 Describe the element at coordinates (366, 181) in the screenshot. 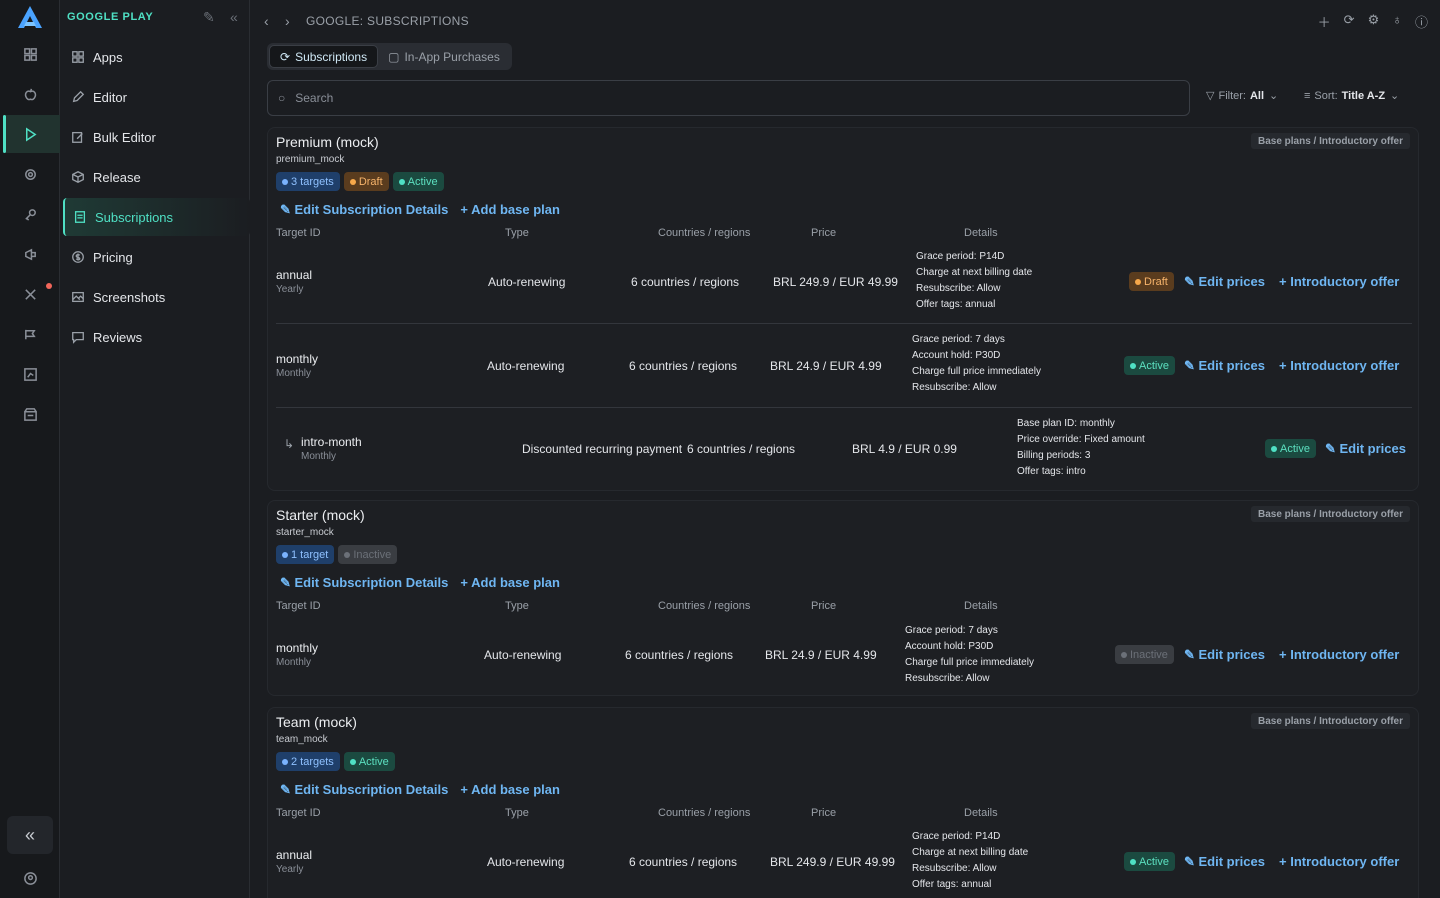

I see `status-badge: Draft` at that location.